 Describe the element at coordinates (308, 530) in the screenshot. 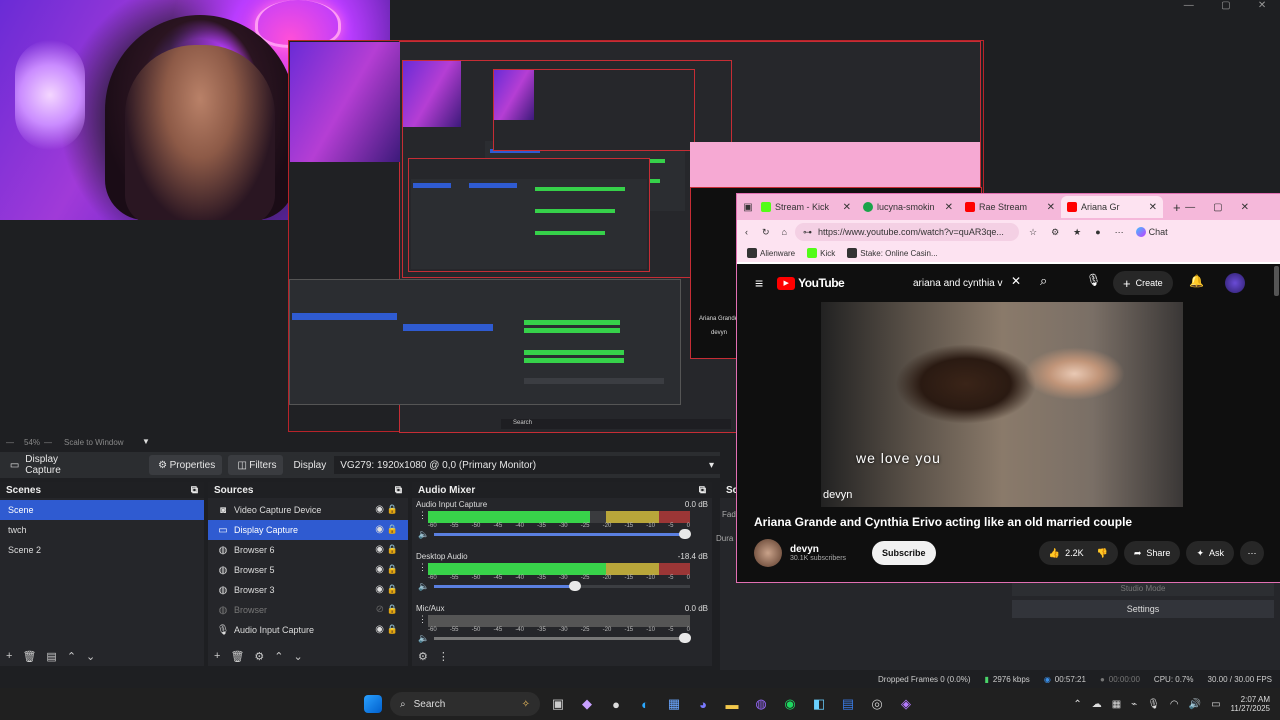

I see `source-item: ▭ Display Capture ◉ 🔒` at that location.